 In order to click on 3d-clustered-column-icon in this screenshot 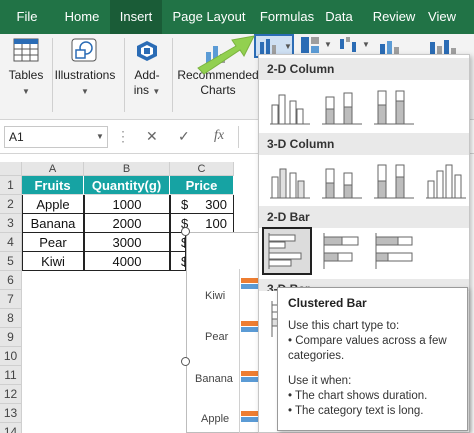, I will do `click(290, 183)`.